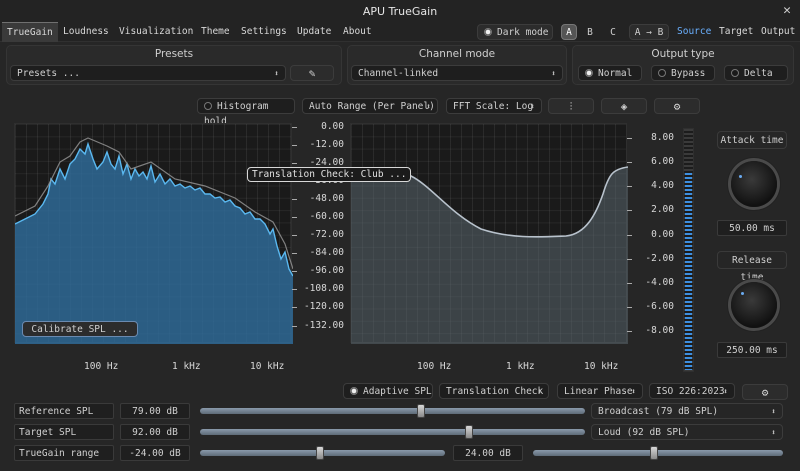  I want to click on db-tick-label: -4.00, so click(659, 282).